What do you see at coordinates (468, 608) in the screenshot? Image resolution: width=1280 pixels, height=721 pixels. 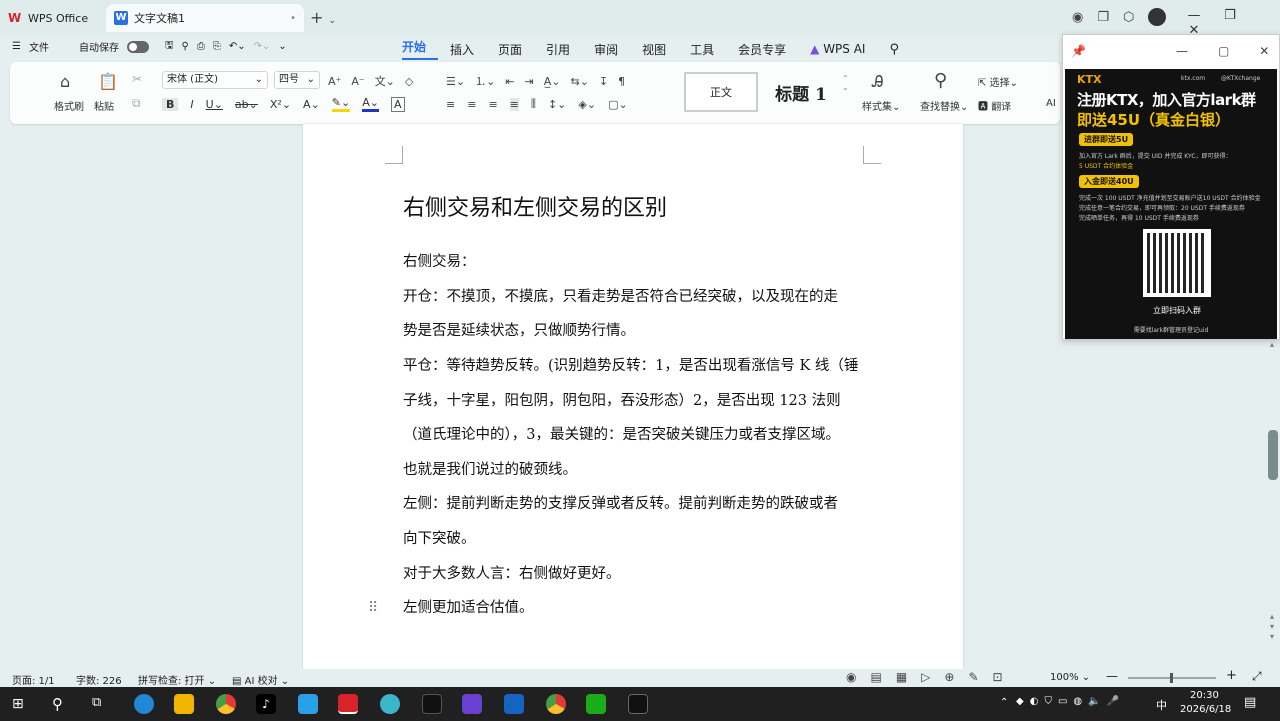 I see `paragraph: 左侧更加适合估值。` at bounding box center [468, 608].